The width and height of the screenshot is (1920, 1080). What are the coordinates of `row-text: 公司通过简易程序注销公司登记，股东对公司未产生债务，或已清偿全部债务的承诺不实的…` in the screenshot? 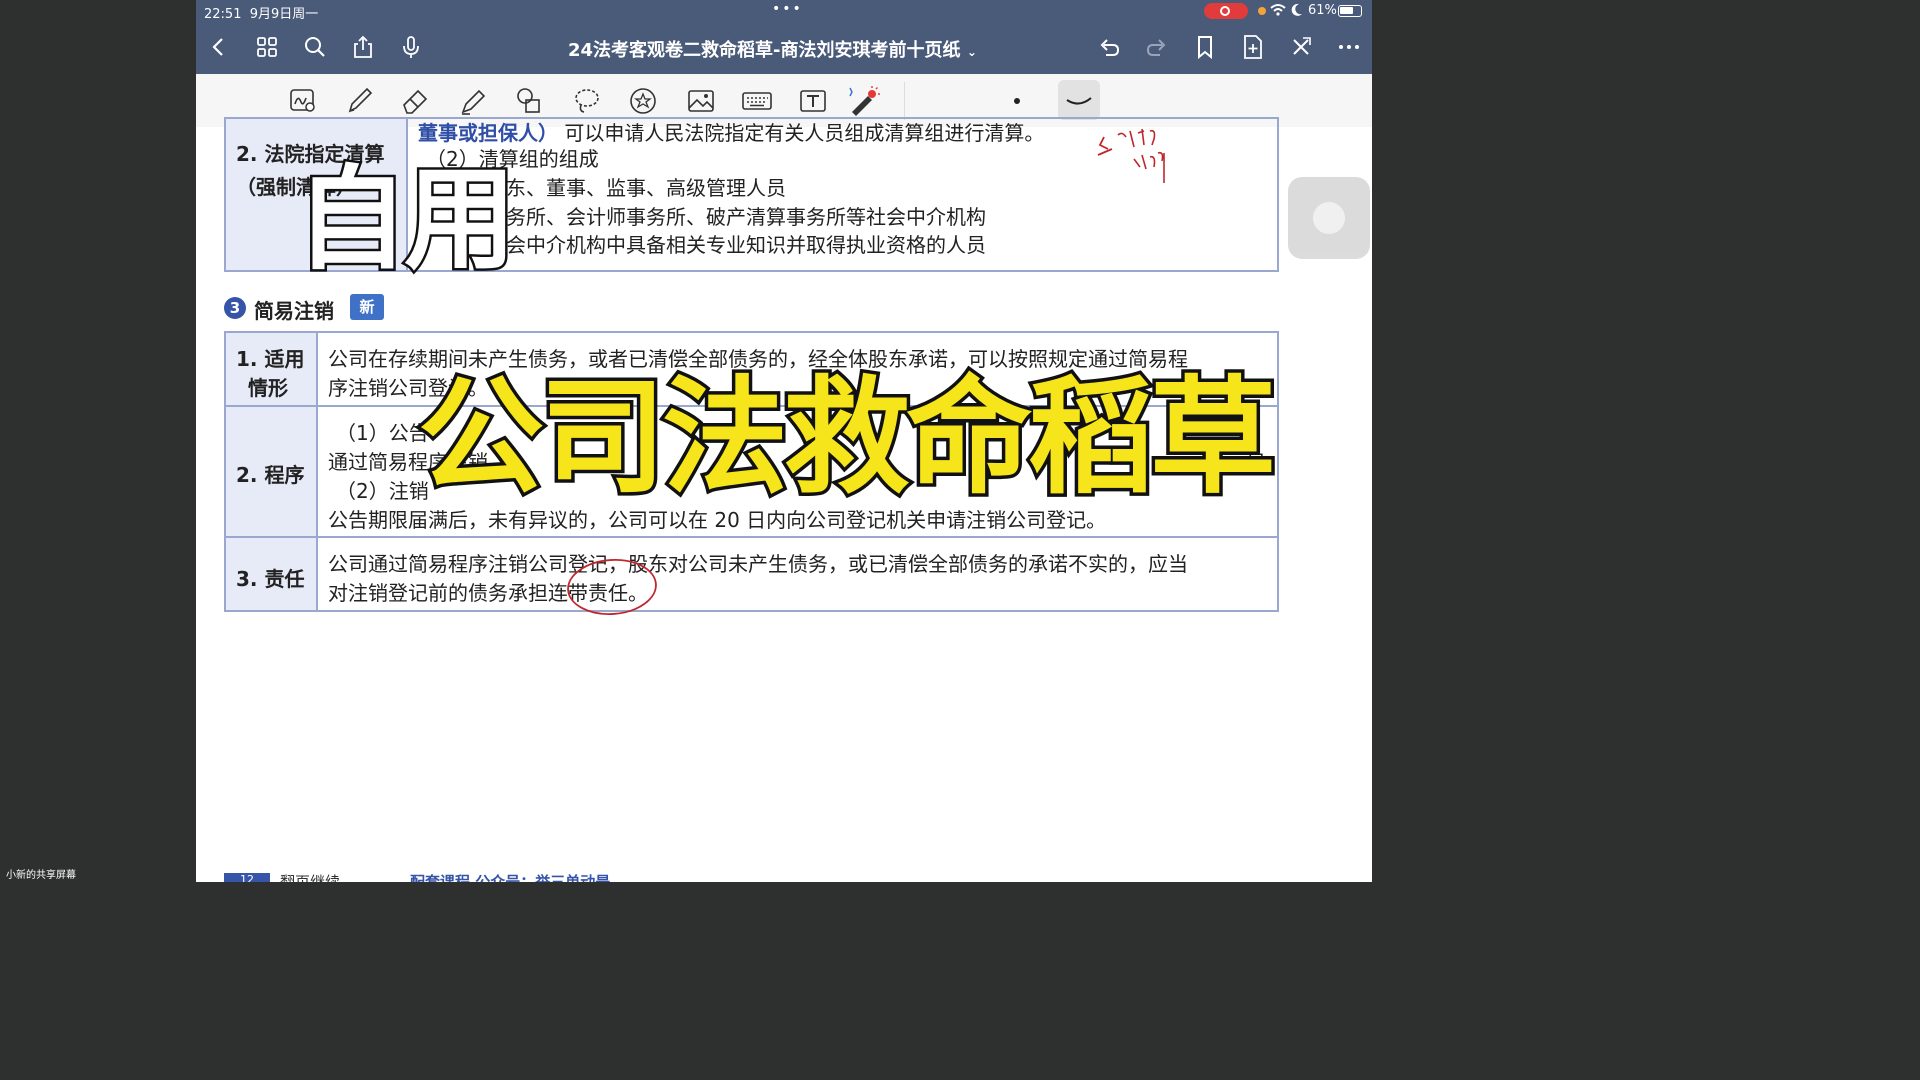 It's located at (758, 564).